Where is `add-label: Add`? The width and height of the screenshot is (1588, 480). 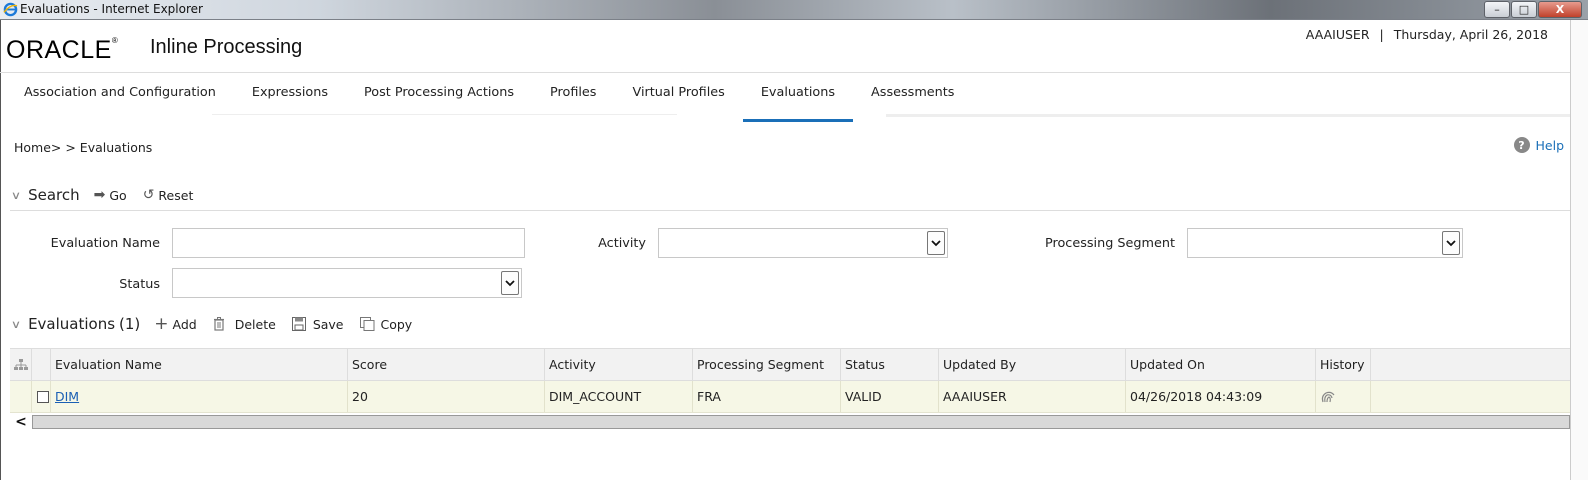
add-label: Add is located at coordinates (184, 324).